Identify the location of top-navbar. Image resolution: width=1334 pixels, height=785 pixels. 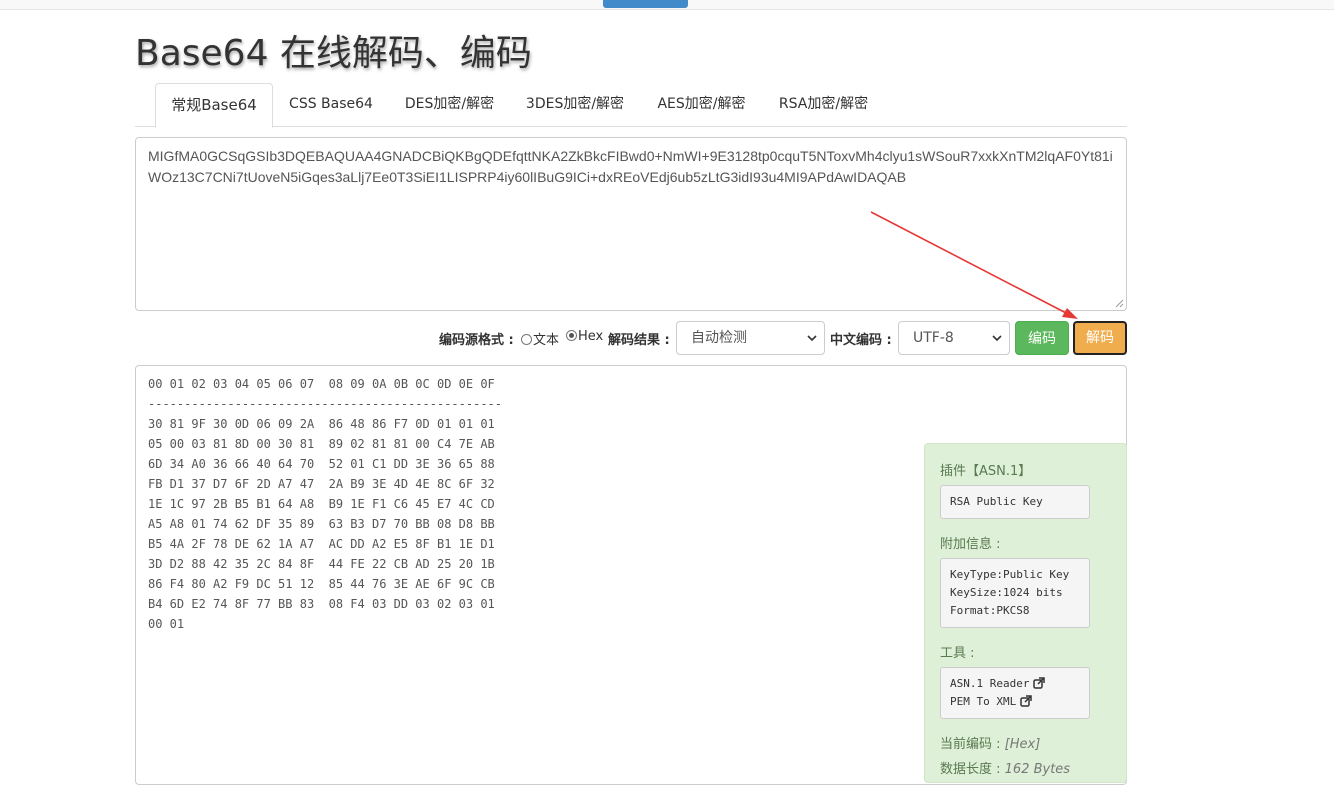
(667, 5).